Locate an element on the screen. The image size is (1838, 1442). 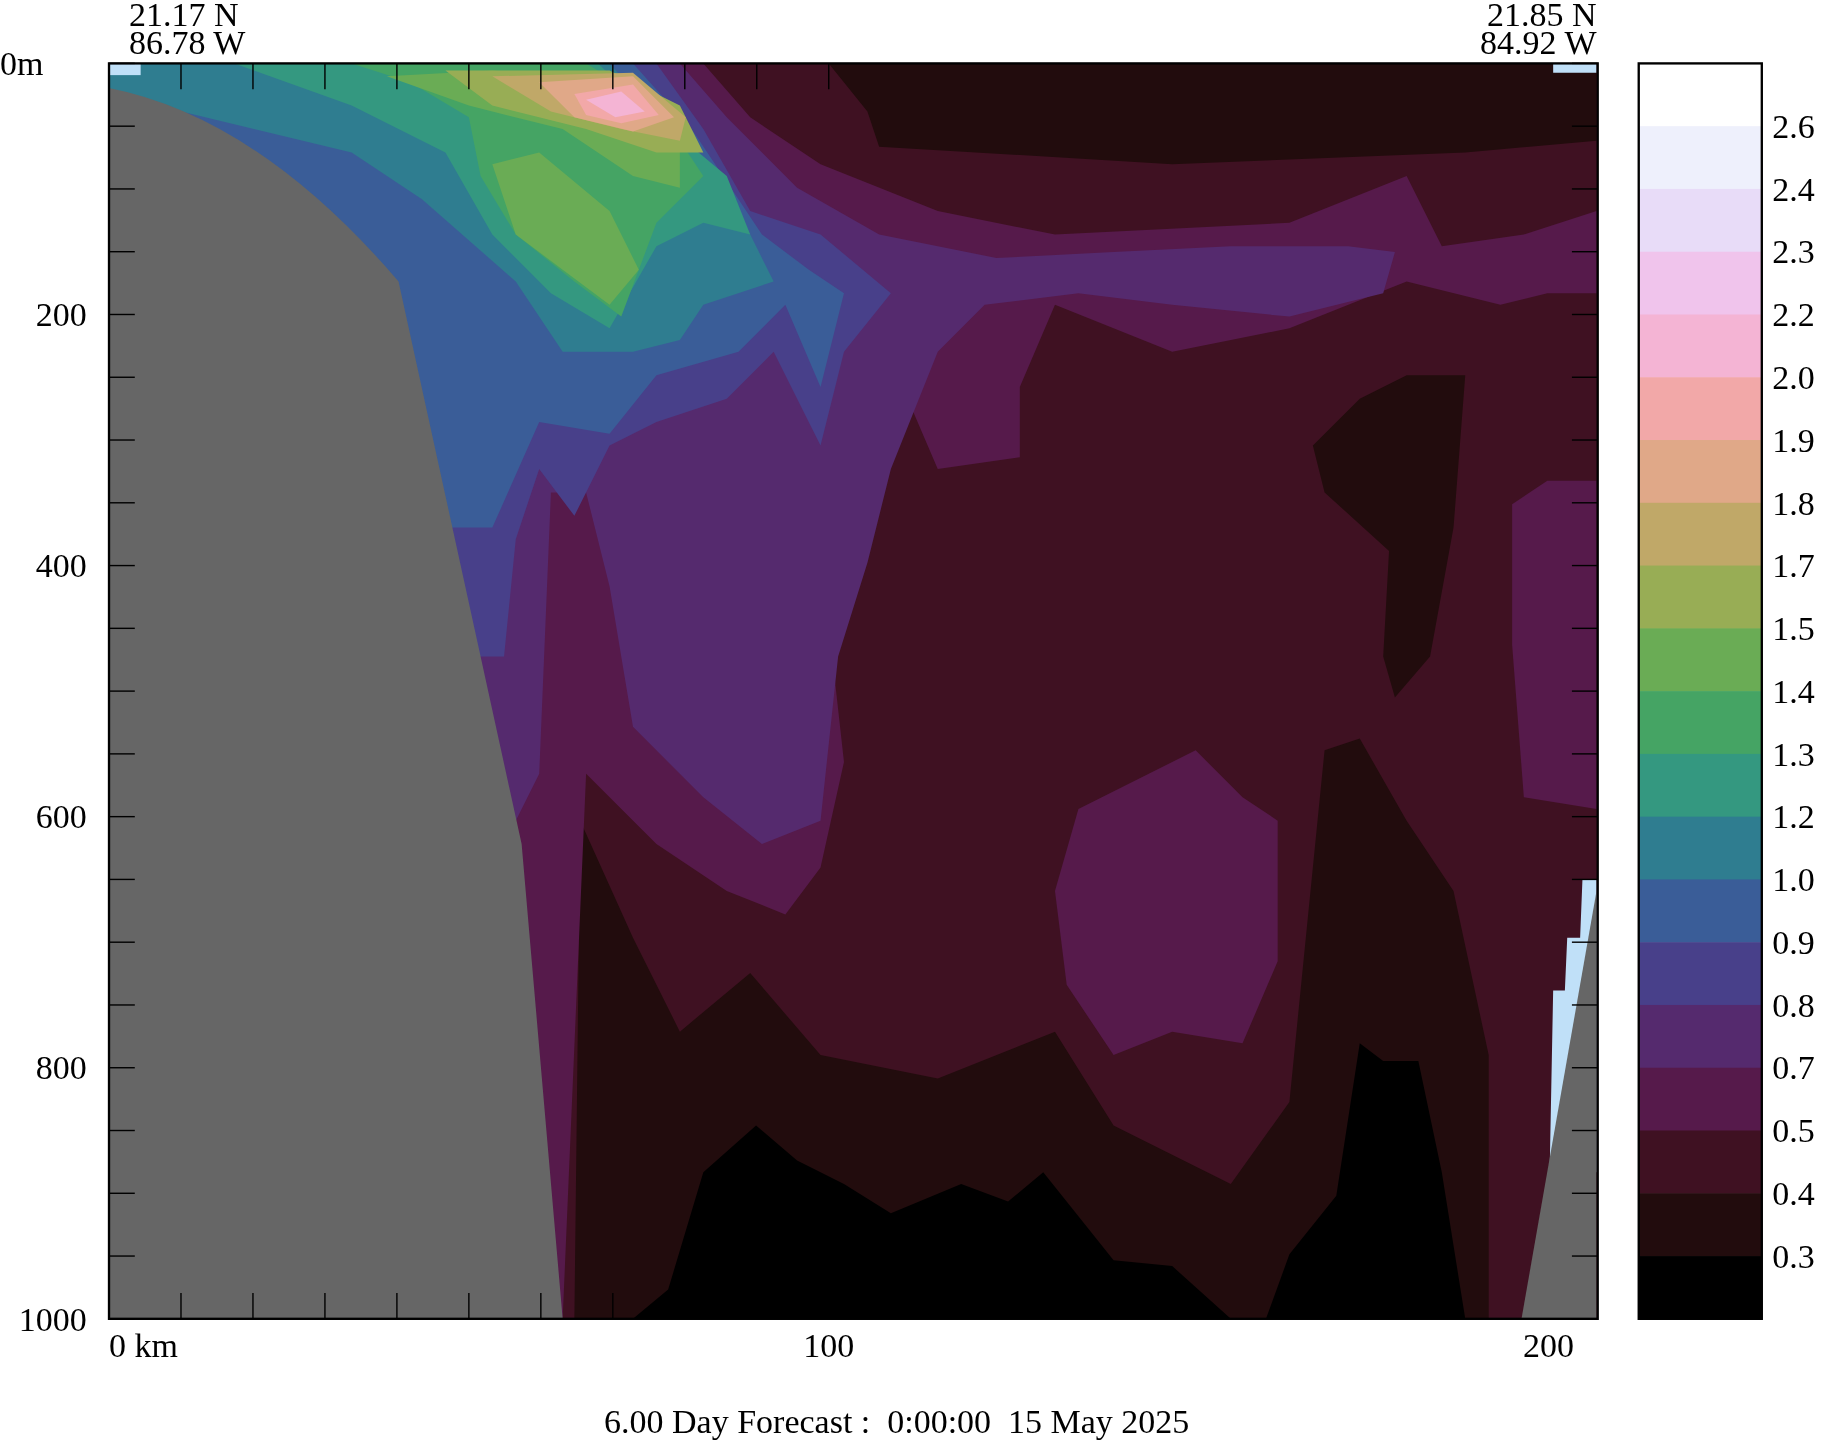
depth-axis-label: 1000 is located at coordinates (52, 1319).